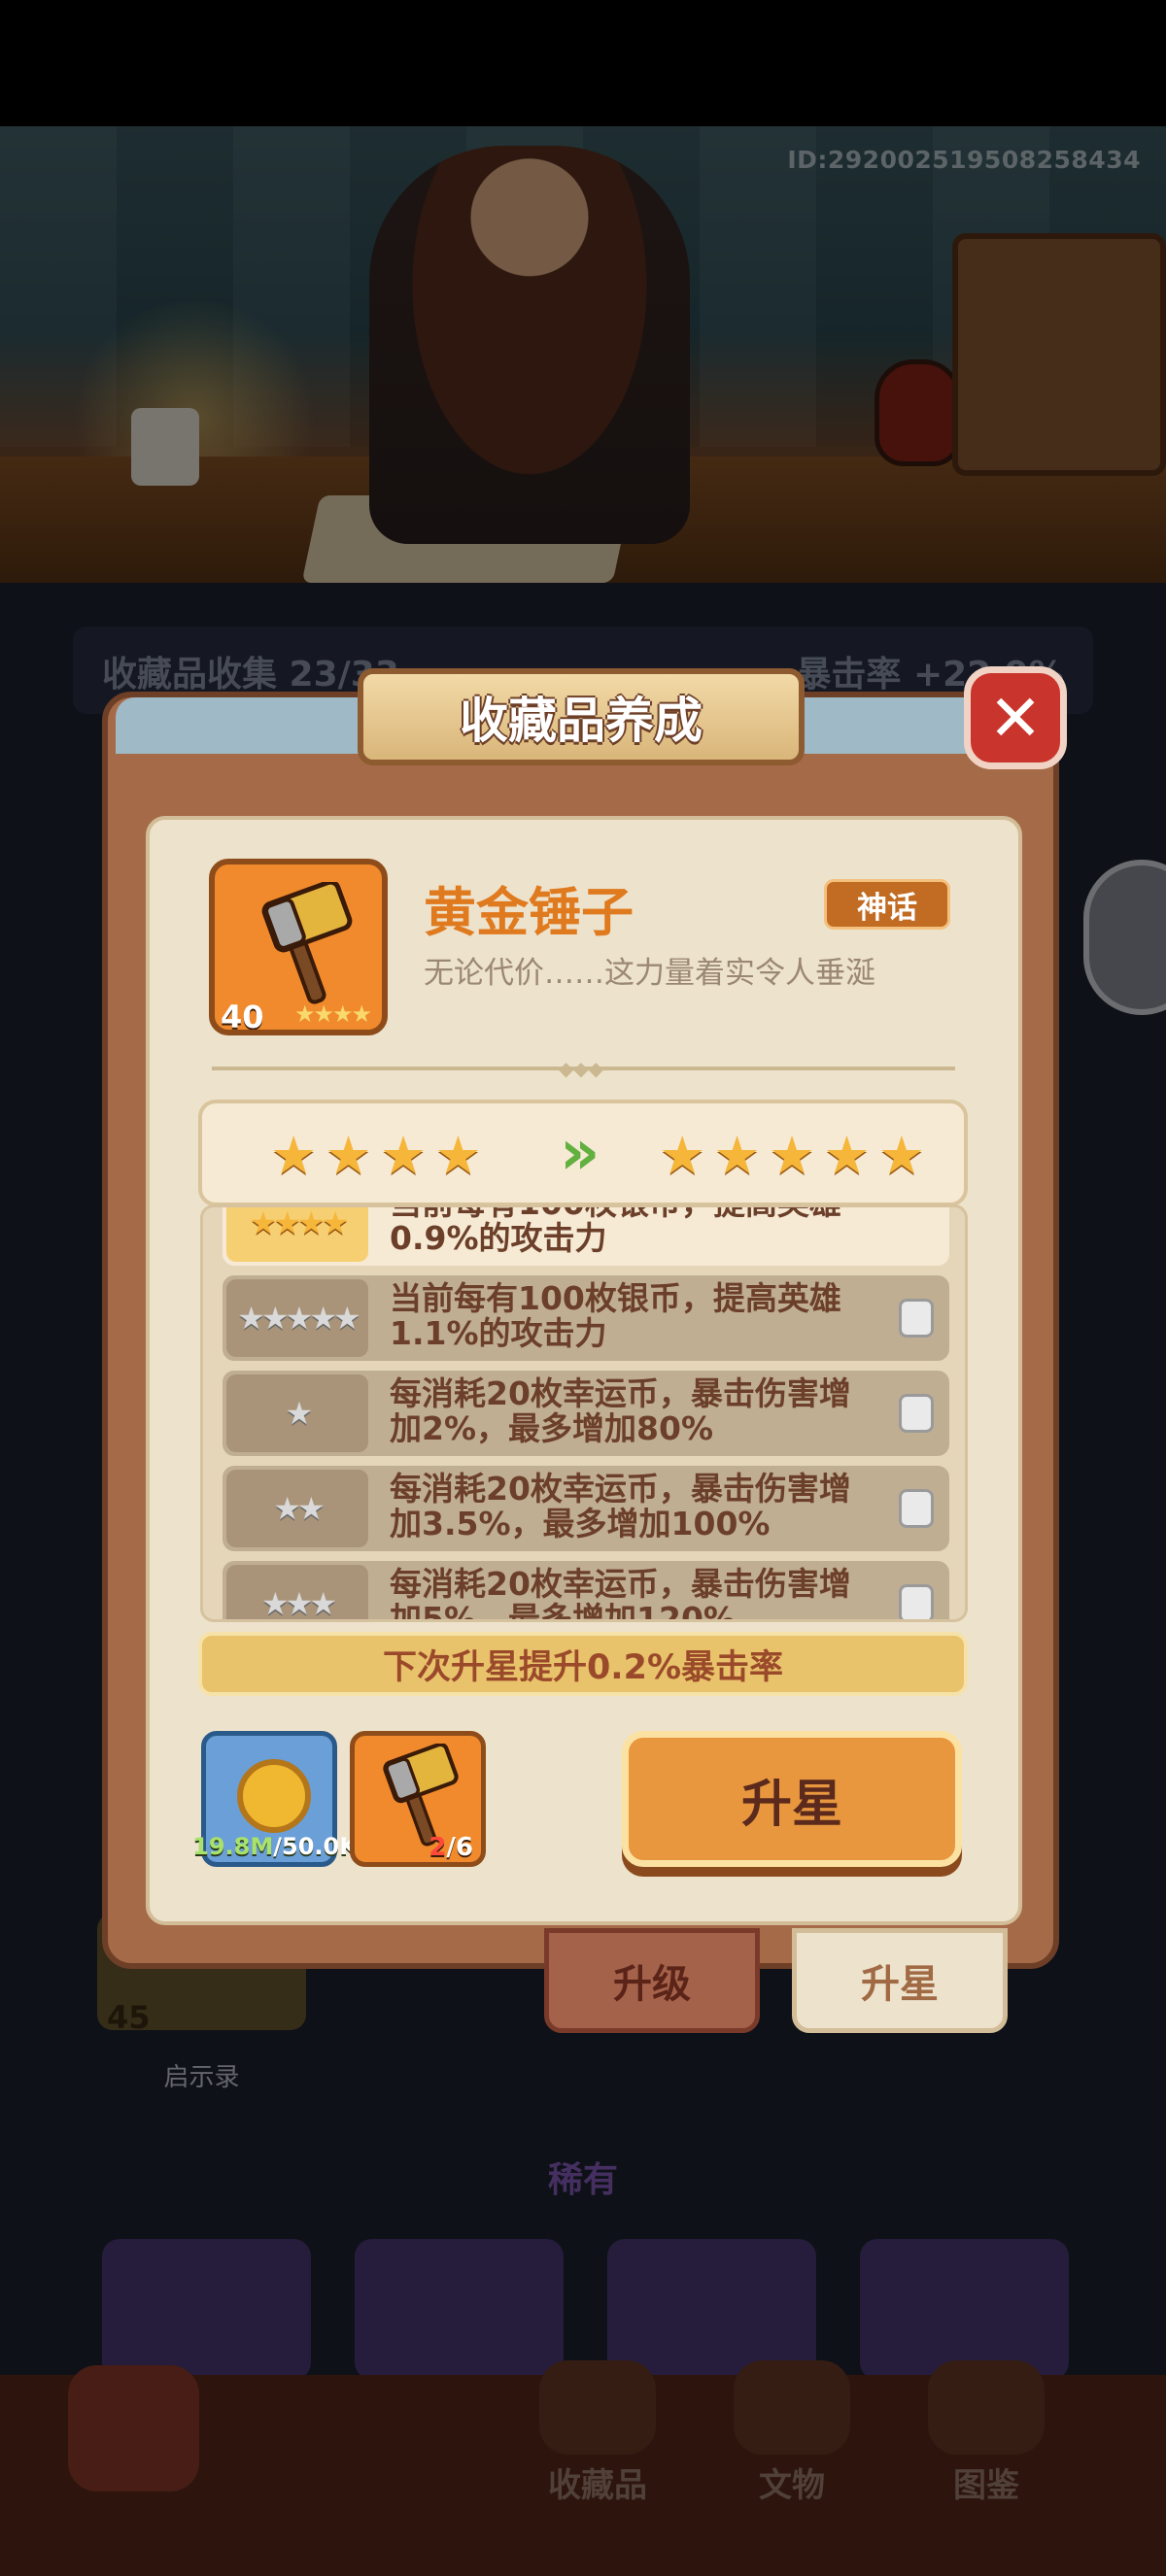 Image resolution: width=1166 pixels, height=2576 pixels. I want to click on item-amount: 2/6, so click(451, 1847).